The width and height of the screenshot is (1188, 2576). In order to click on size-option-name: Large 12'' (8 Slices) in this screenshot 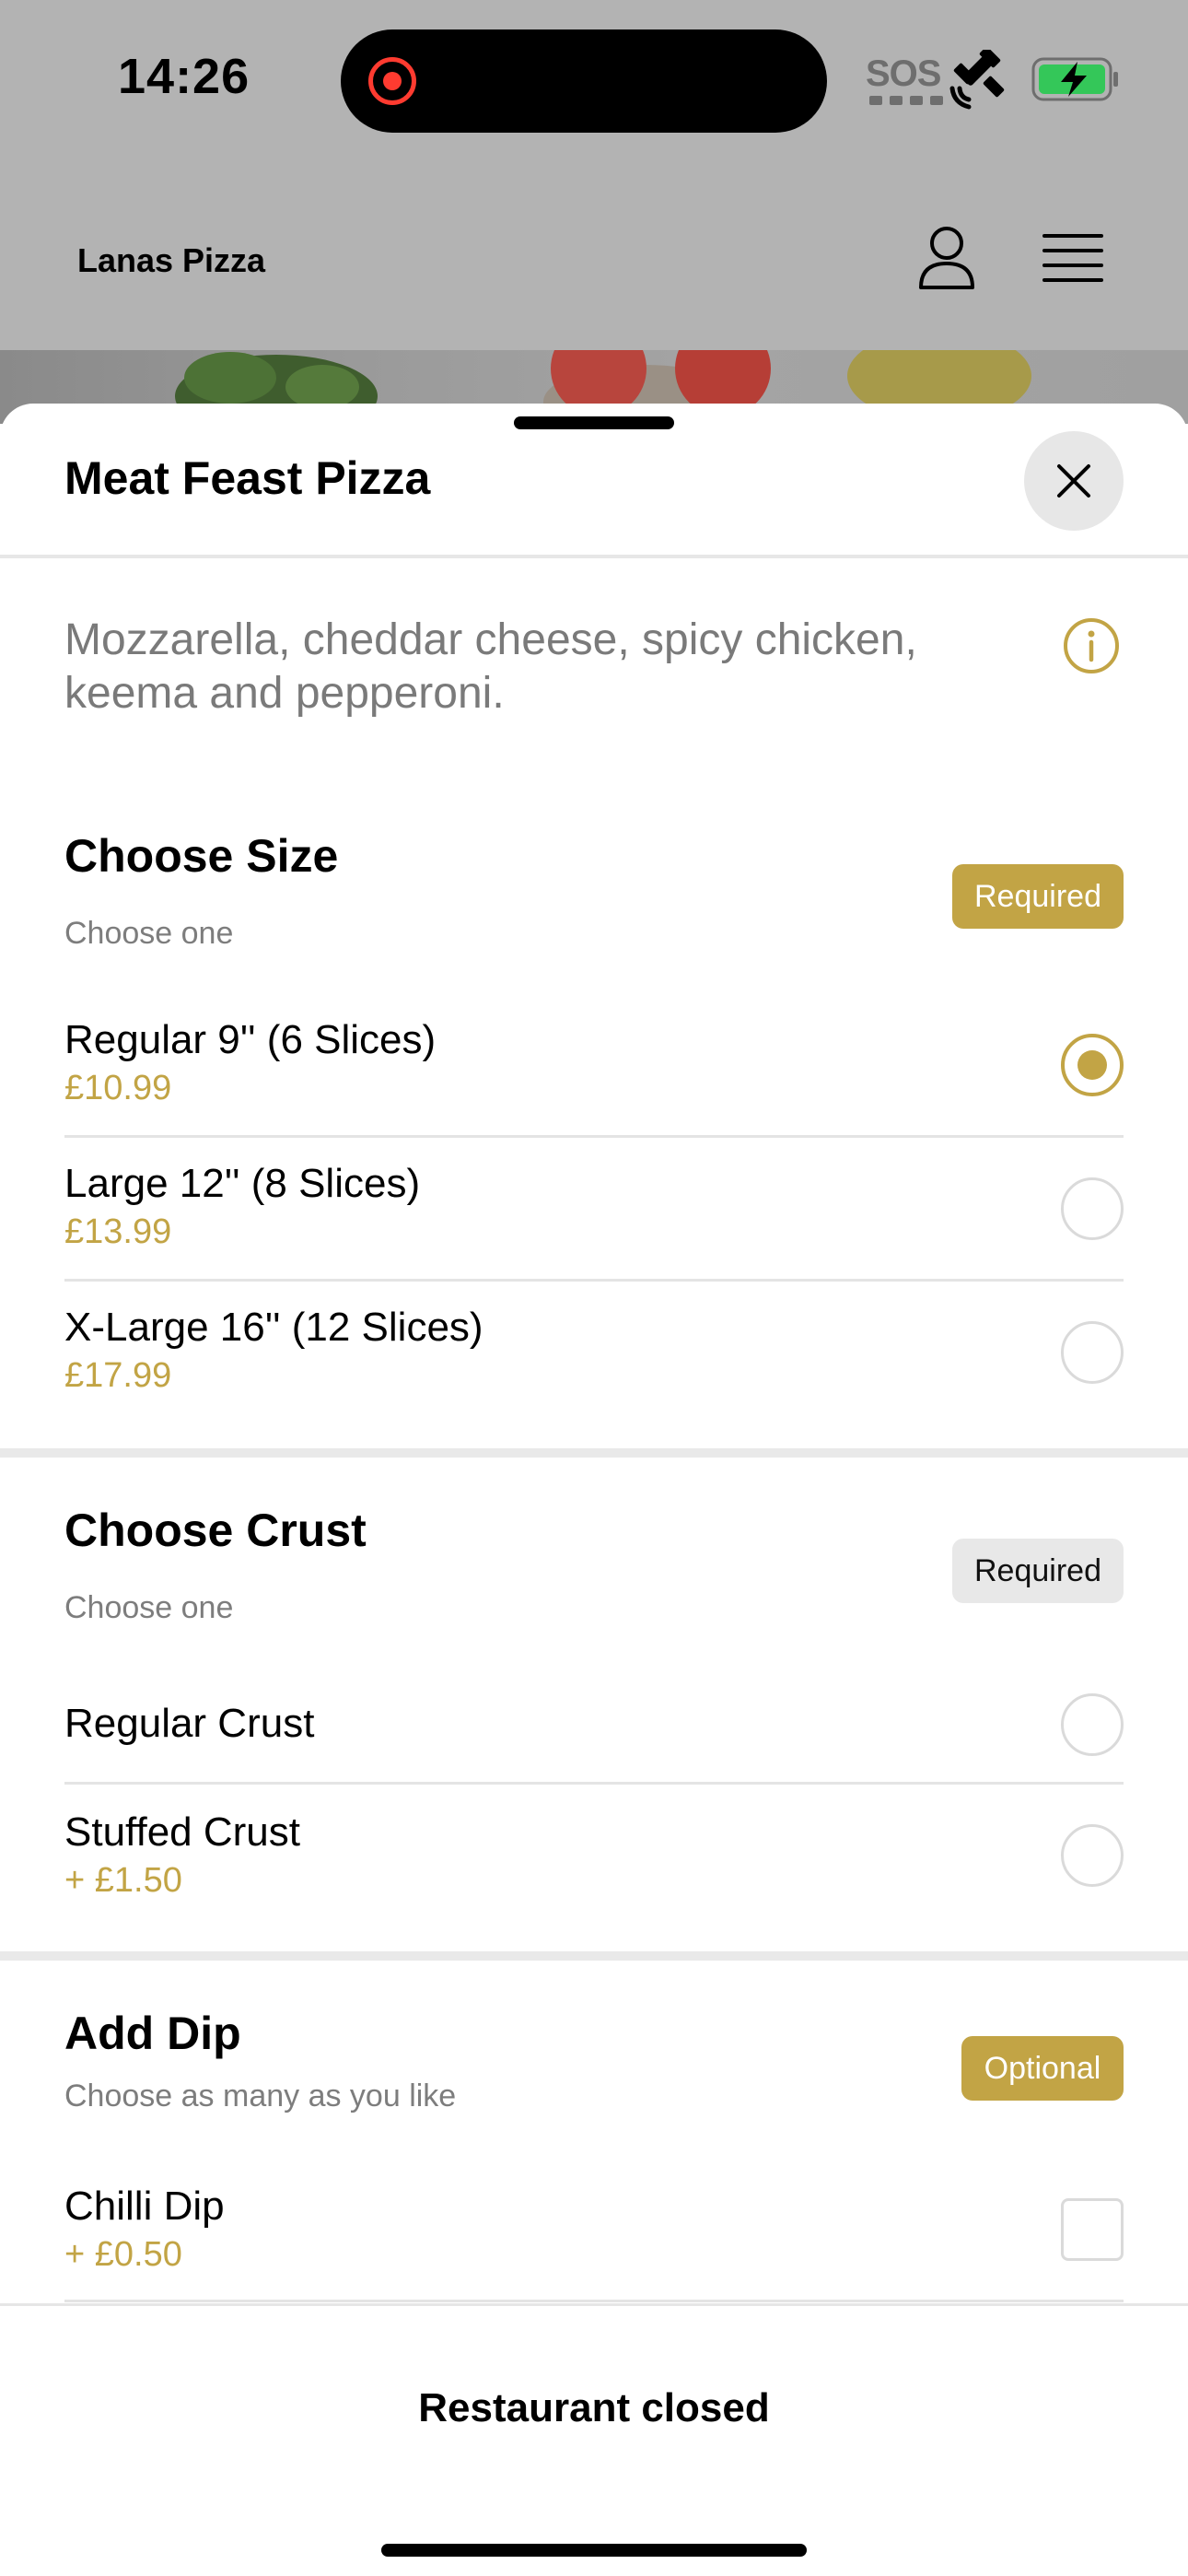, I will do `click(242, 1183)`.